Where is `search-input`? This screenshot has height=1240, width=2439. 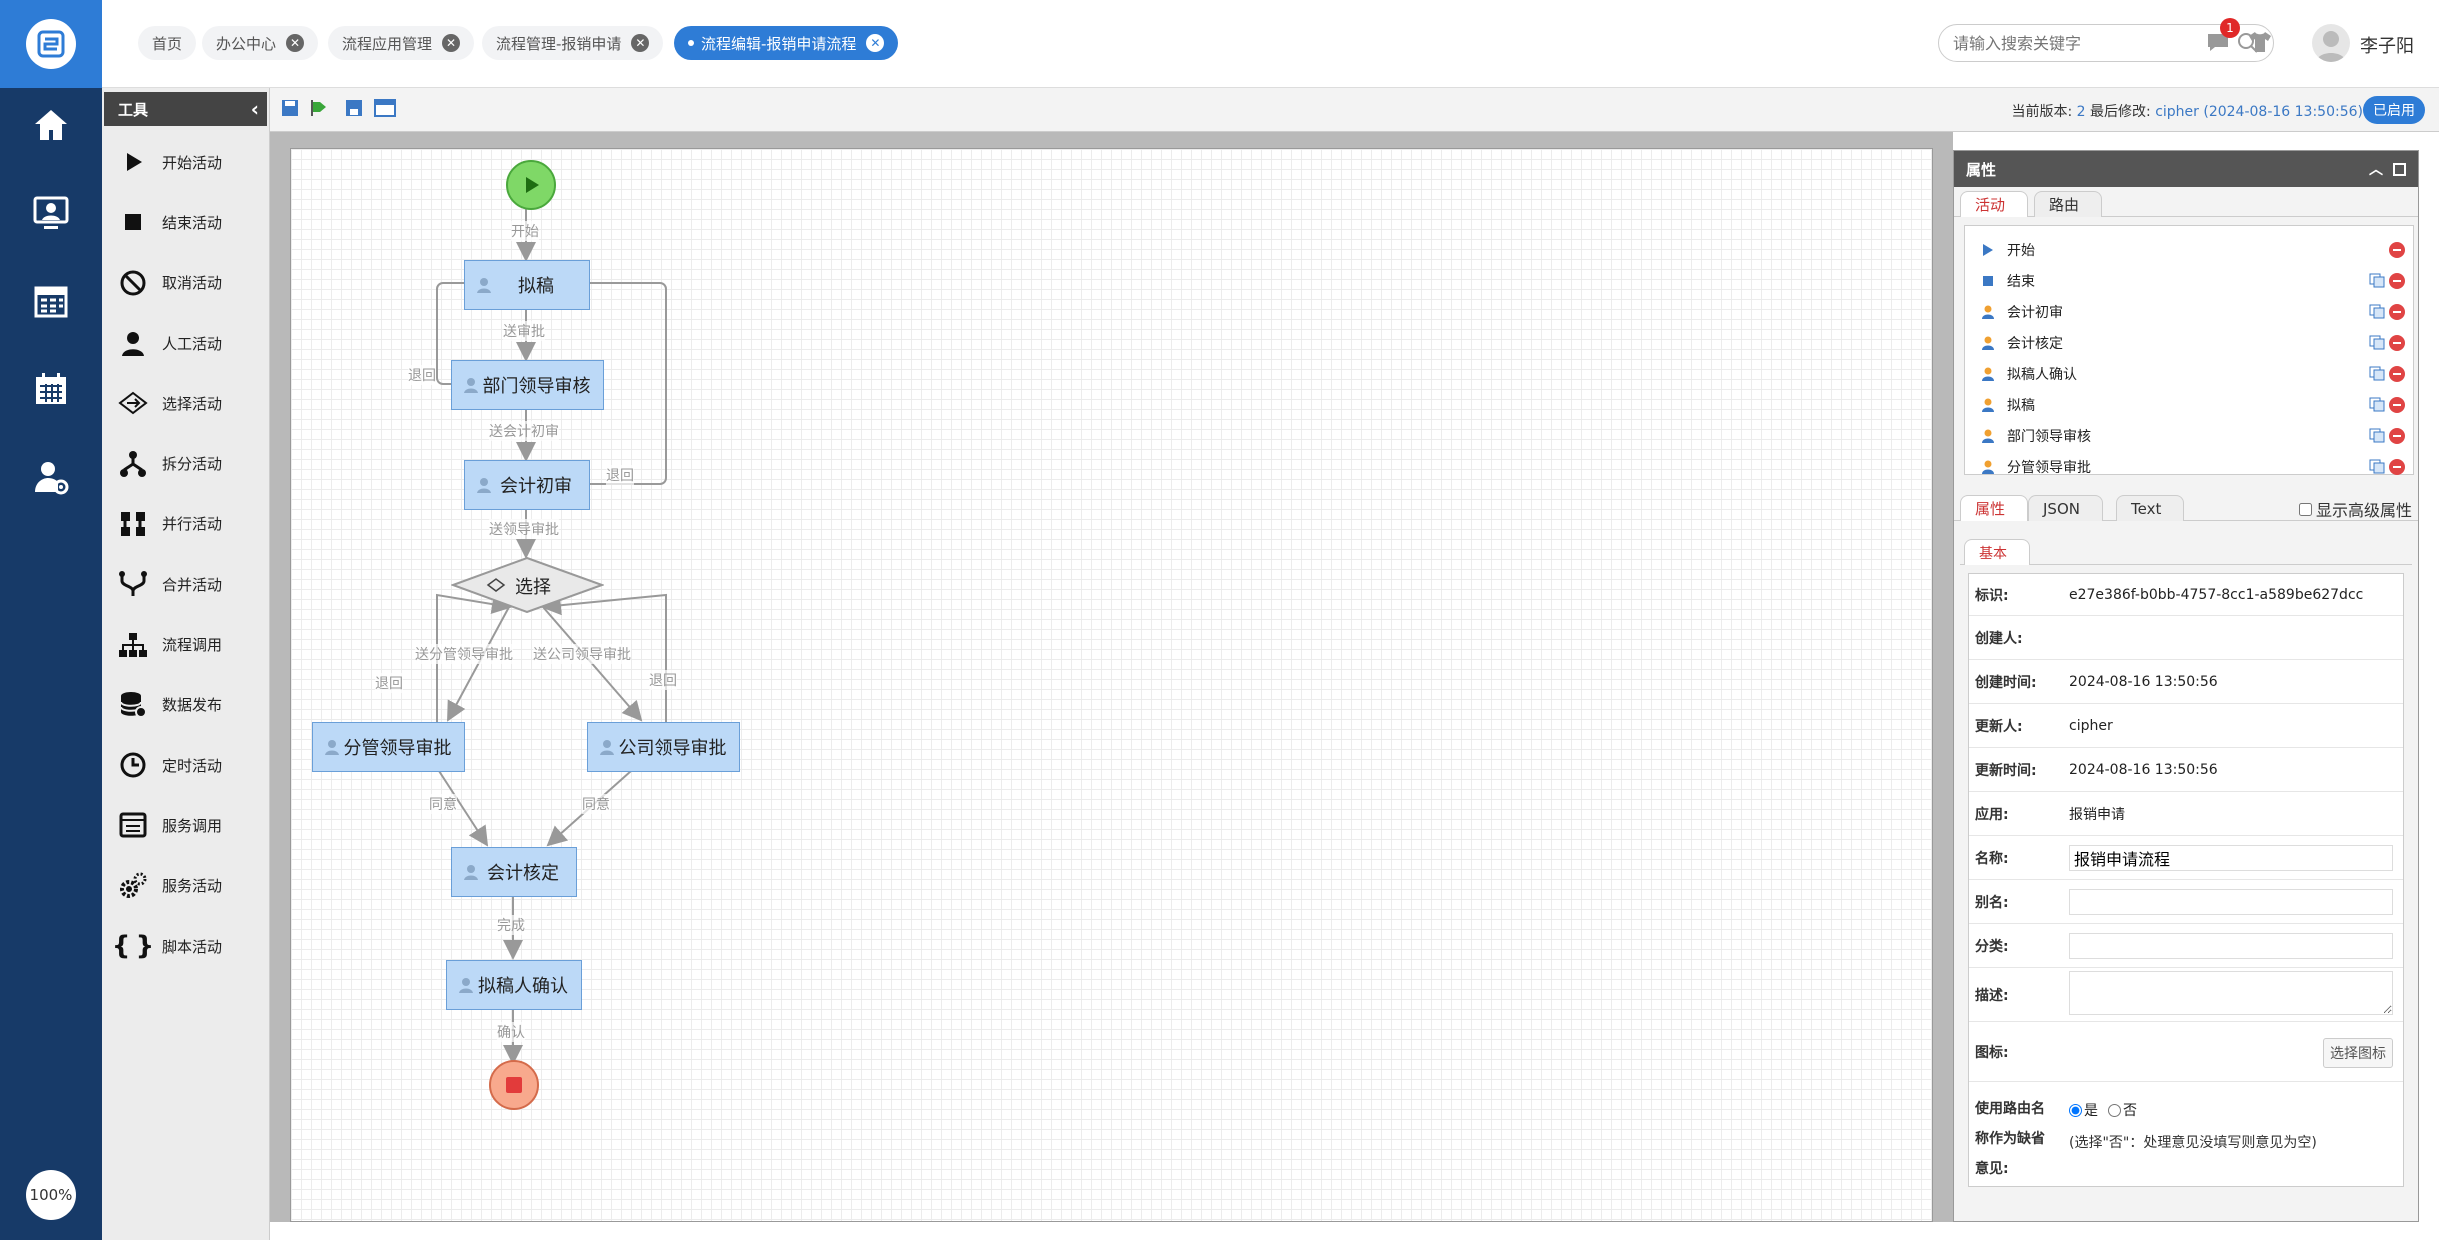 search-input is located at coordinates (2095, 43).